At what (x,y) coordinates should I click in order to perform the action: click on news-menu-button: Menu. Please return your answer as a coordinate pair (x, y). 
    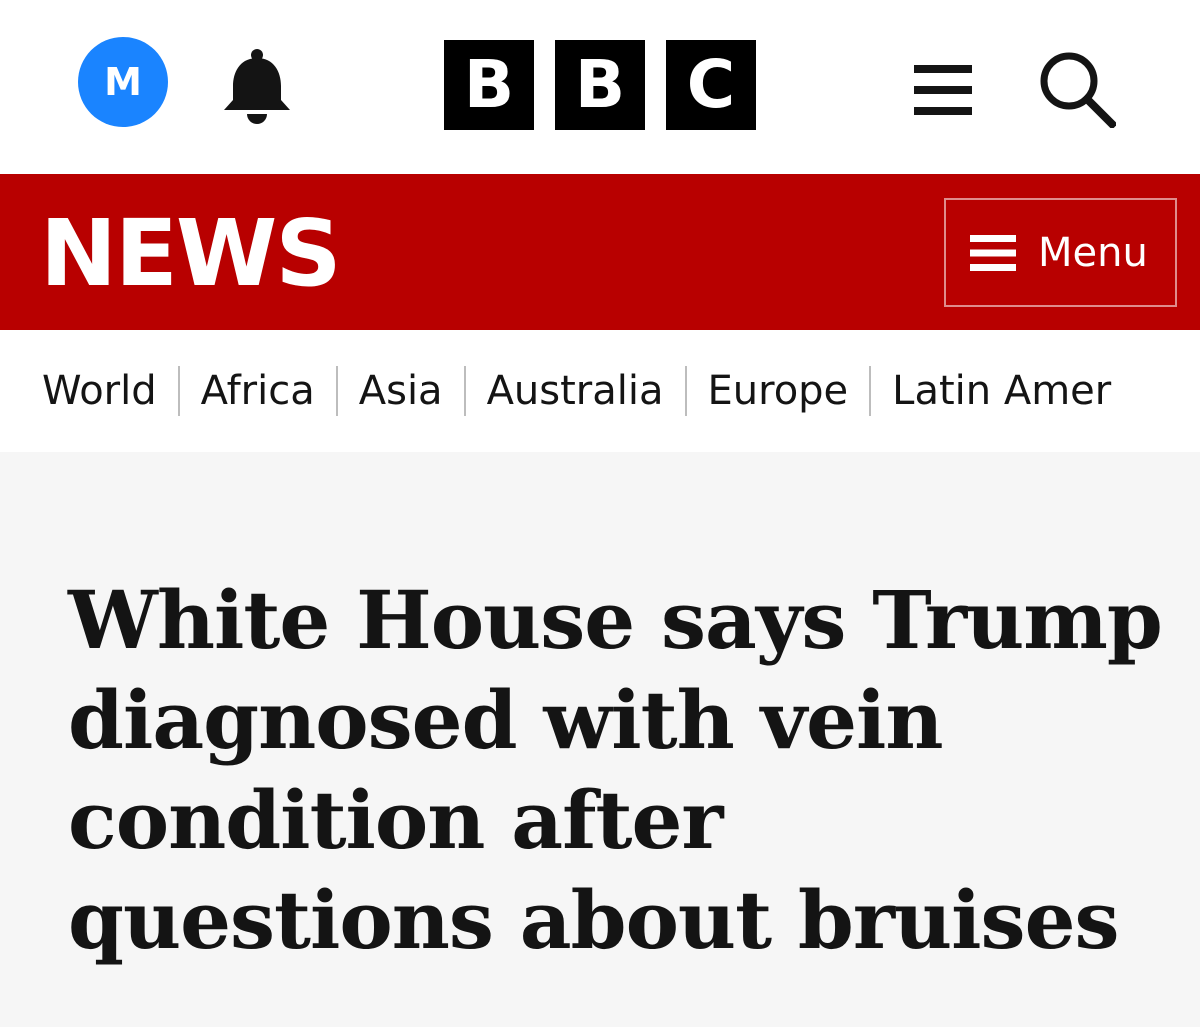
    Looking at the image, I should click on (1060, 252).